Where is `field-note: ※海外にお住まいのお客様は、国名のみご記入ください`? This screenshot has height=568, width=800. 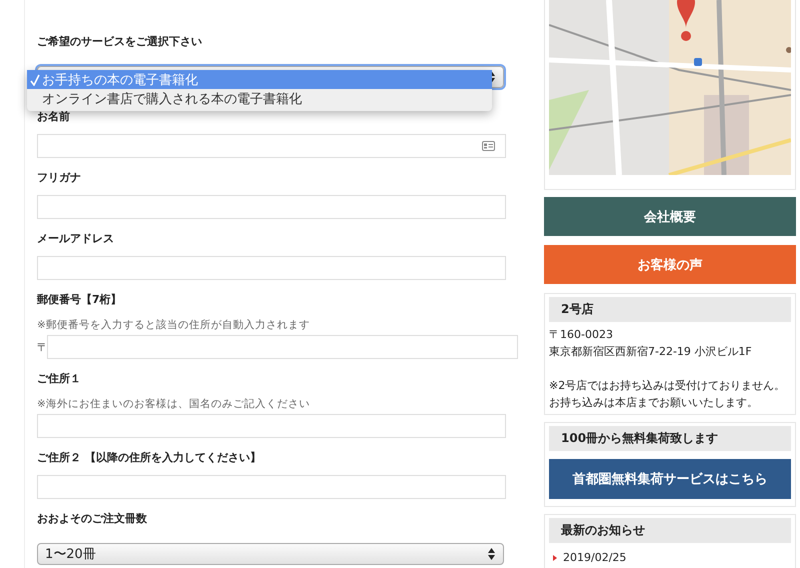 field-note: ※海外にお住まいのお客様は、国名のみご記入ください is located at coordinates (174, 404).